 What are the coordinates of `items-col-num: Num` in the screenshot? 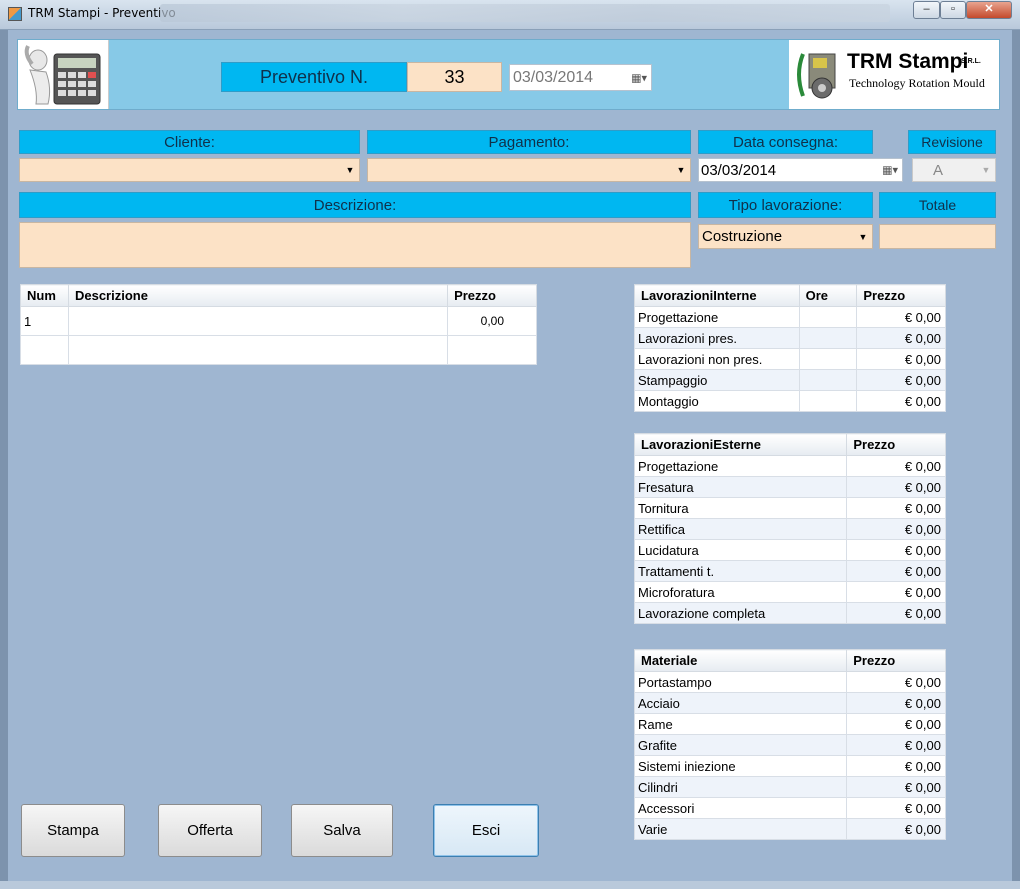 It's located at (44, 295).